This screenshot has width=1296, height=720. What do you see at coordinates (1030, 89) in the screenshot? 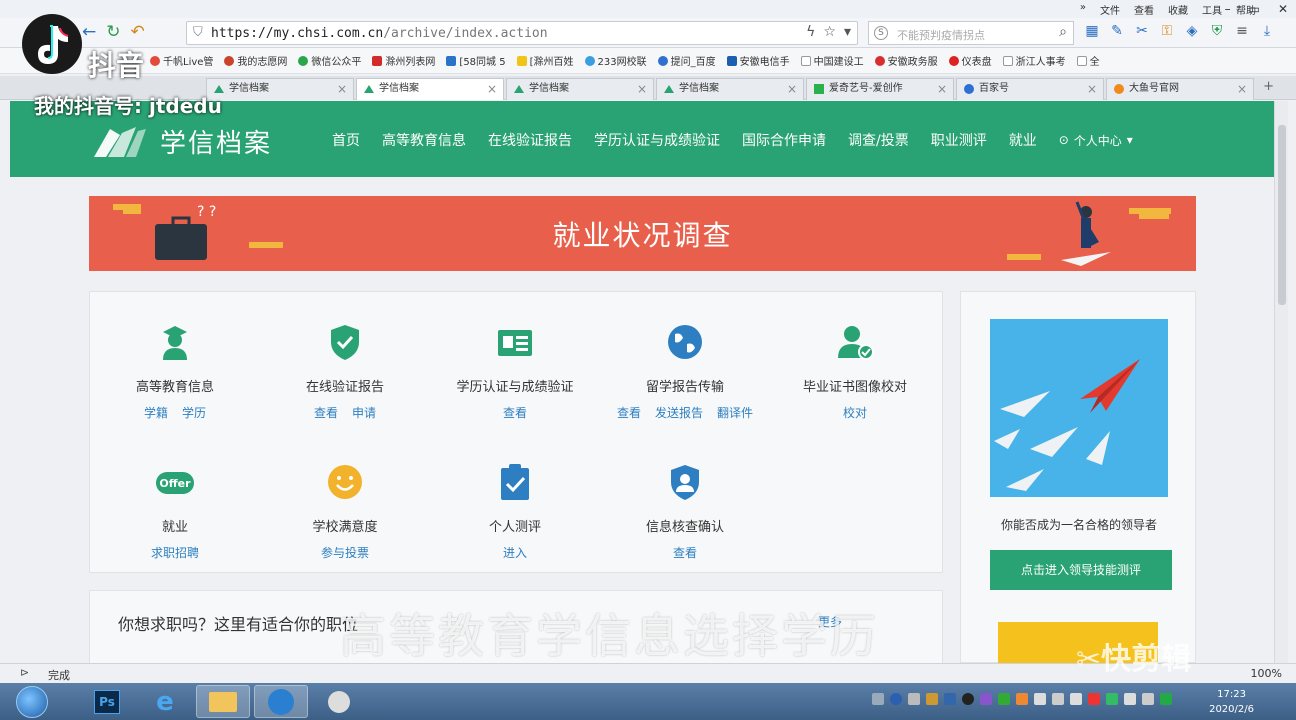
I see `browser-tab: 百家号 ×` at bounding box center [1030, 89].